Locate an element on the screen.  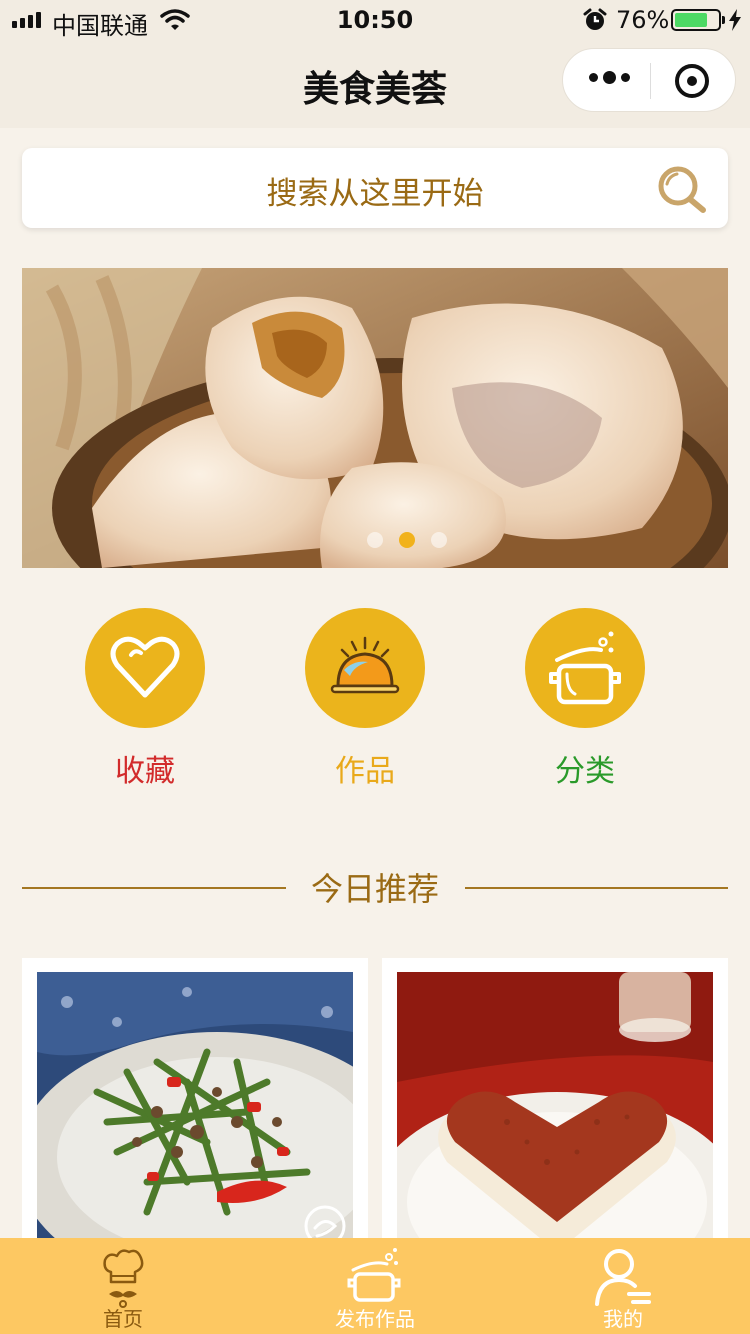
chef-icon is located at coordinates (123, 1278).